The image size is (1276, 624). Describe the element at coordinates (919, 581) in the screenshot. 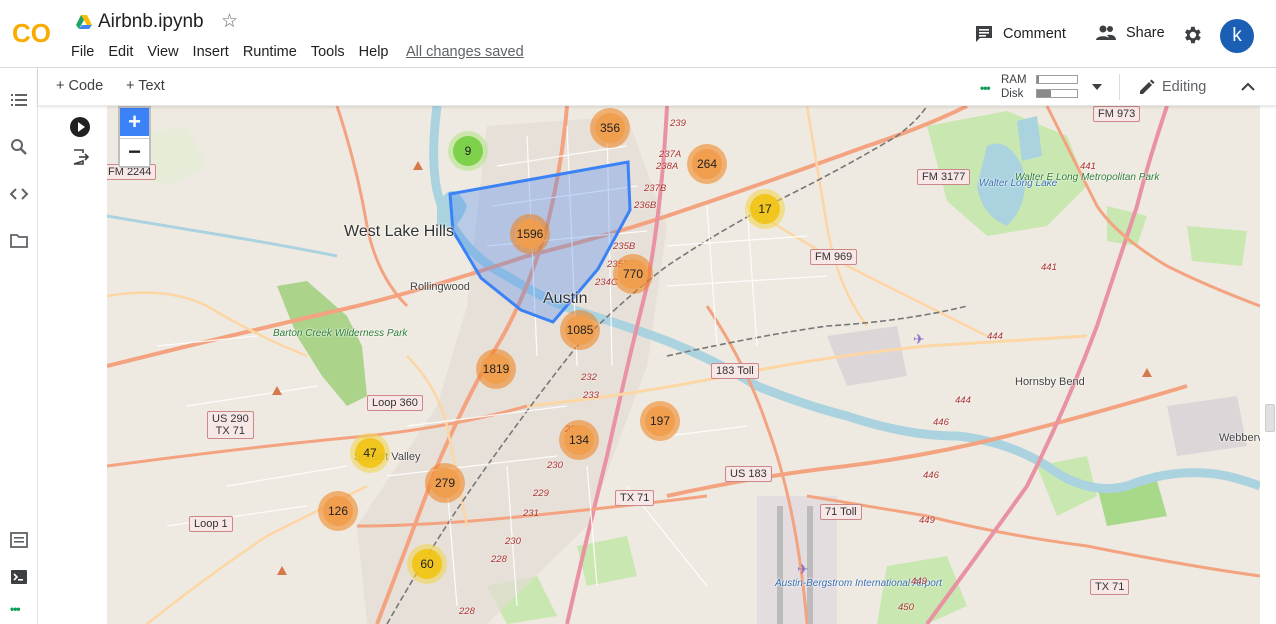

I see `route-449-b: 449` at that location.